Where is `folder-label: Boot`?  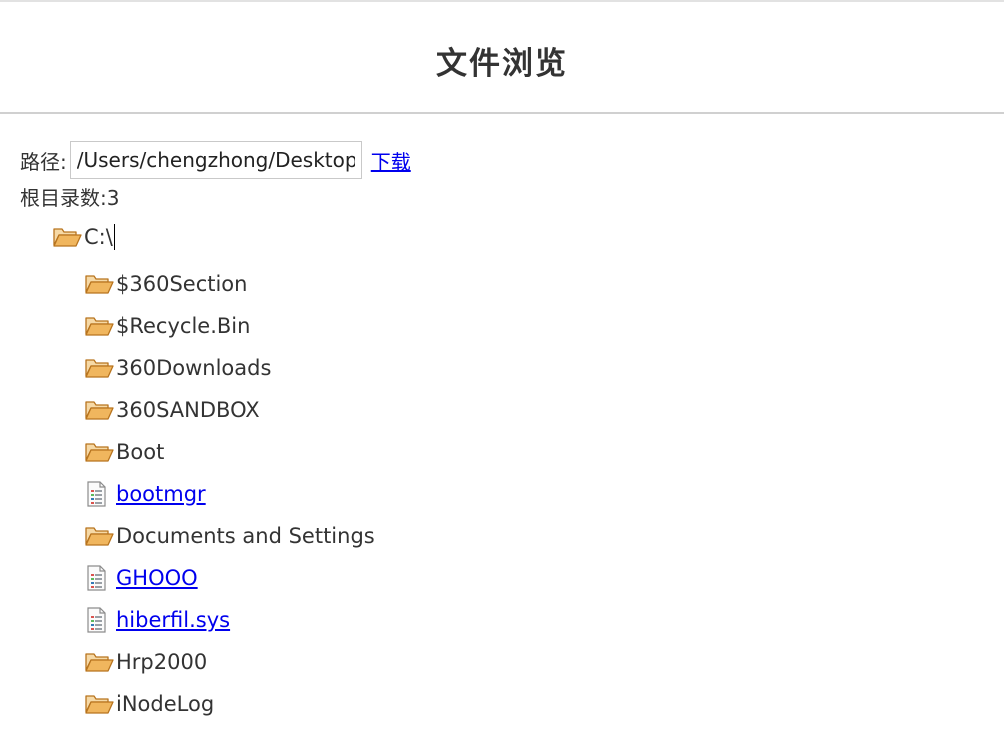
folder-label: Boot is located at coordinates (140, 452).